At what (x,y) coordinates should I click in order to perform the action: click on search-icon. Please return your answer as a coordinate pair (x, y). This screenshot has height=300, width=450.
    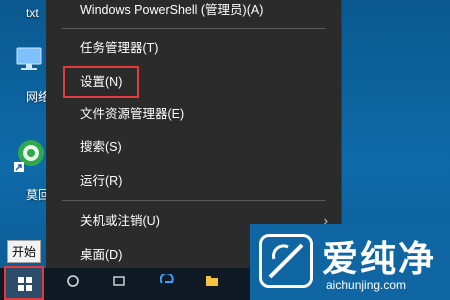
    Looking at the image, I should click on (73, 281).